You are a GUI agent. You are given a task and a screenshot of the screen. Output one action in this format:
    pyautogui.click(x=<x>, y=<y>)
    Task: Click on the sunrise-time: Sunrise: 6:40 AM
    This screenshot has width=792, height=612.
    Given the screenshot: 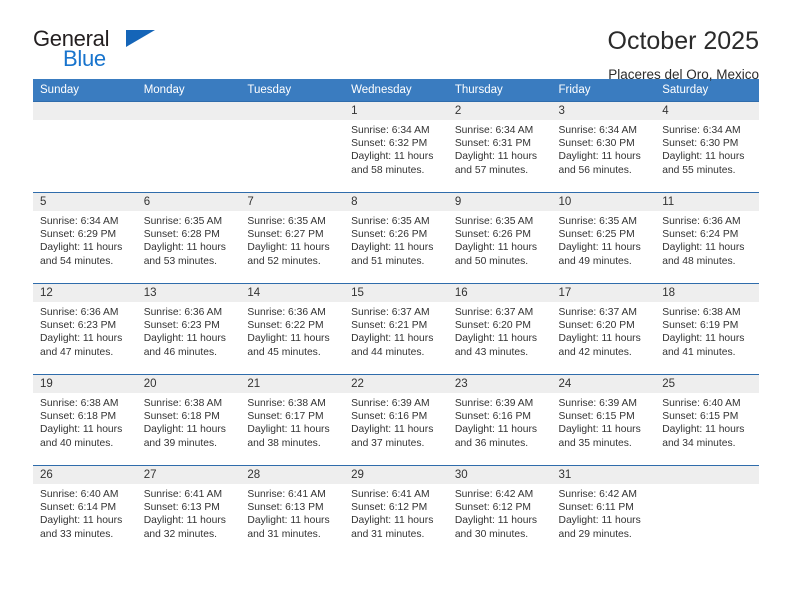 What is the action you would take?
    pyautogui.click(x=79, y=494)
    